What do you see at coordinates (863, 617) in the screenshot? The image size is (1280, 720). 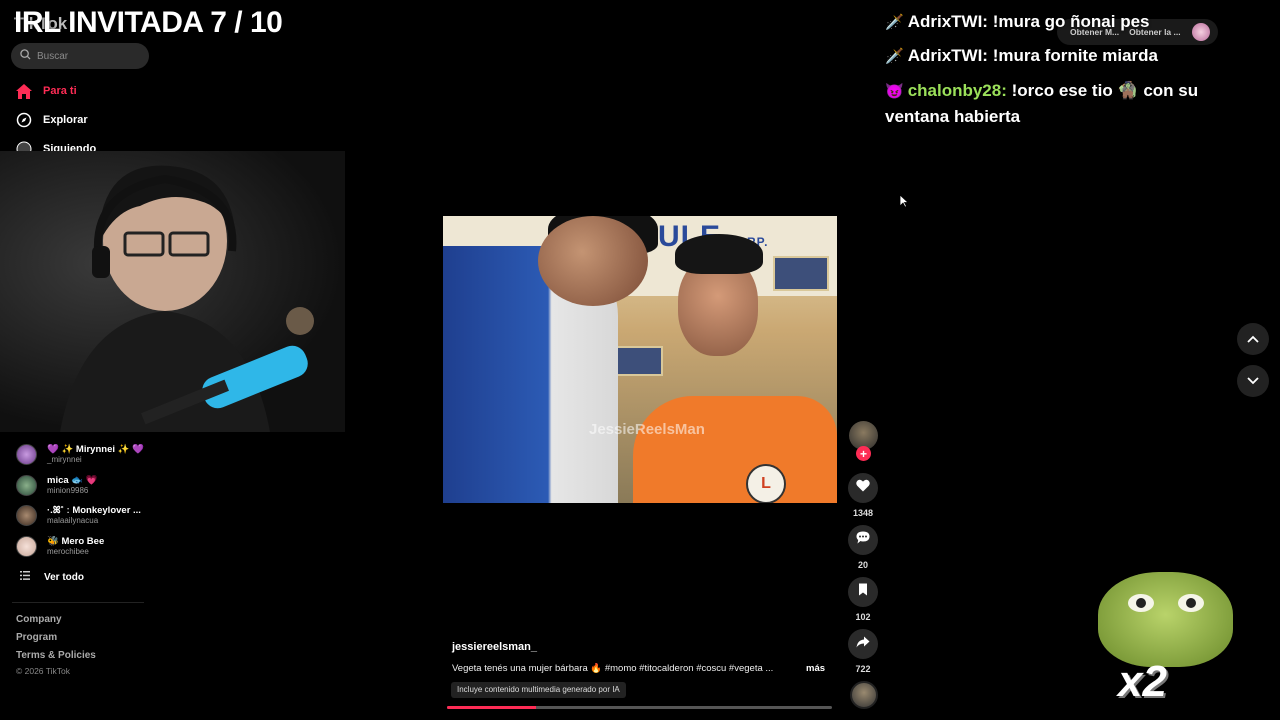 I see `bookmark-count: 102` at bounding box center [863, 617].